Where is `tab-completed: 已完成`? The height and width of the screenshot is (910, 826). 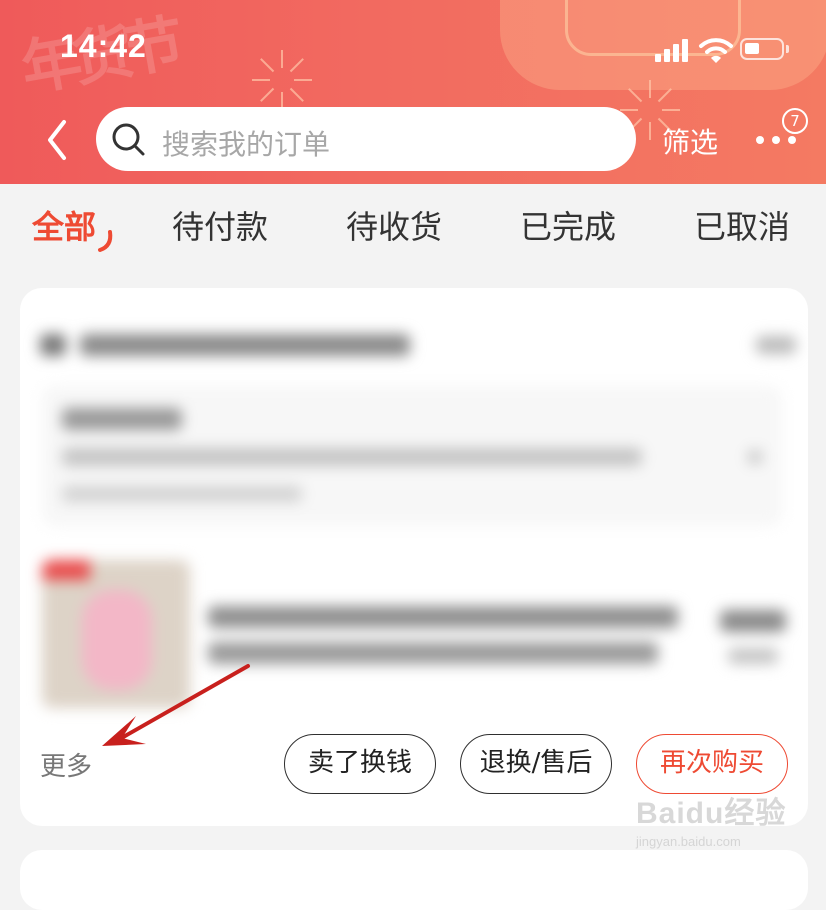
tab-completed: 已完成 is located at coordinates (568, 225).